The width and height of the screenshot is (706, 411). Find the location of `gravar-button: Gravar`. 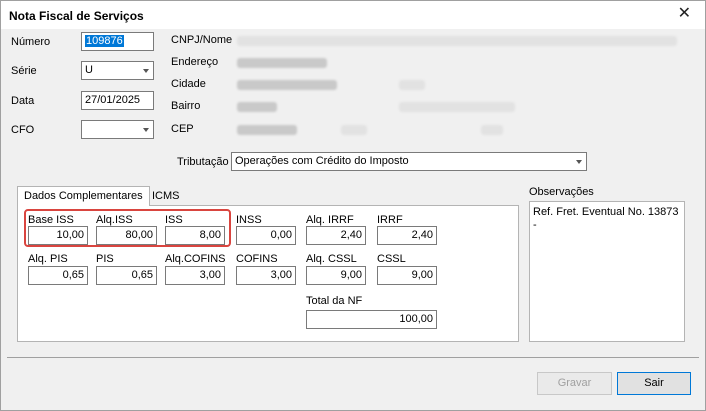

gravar-button: Gravar is located at coordinates (574, 383).